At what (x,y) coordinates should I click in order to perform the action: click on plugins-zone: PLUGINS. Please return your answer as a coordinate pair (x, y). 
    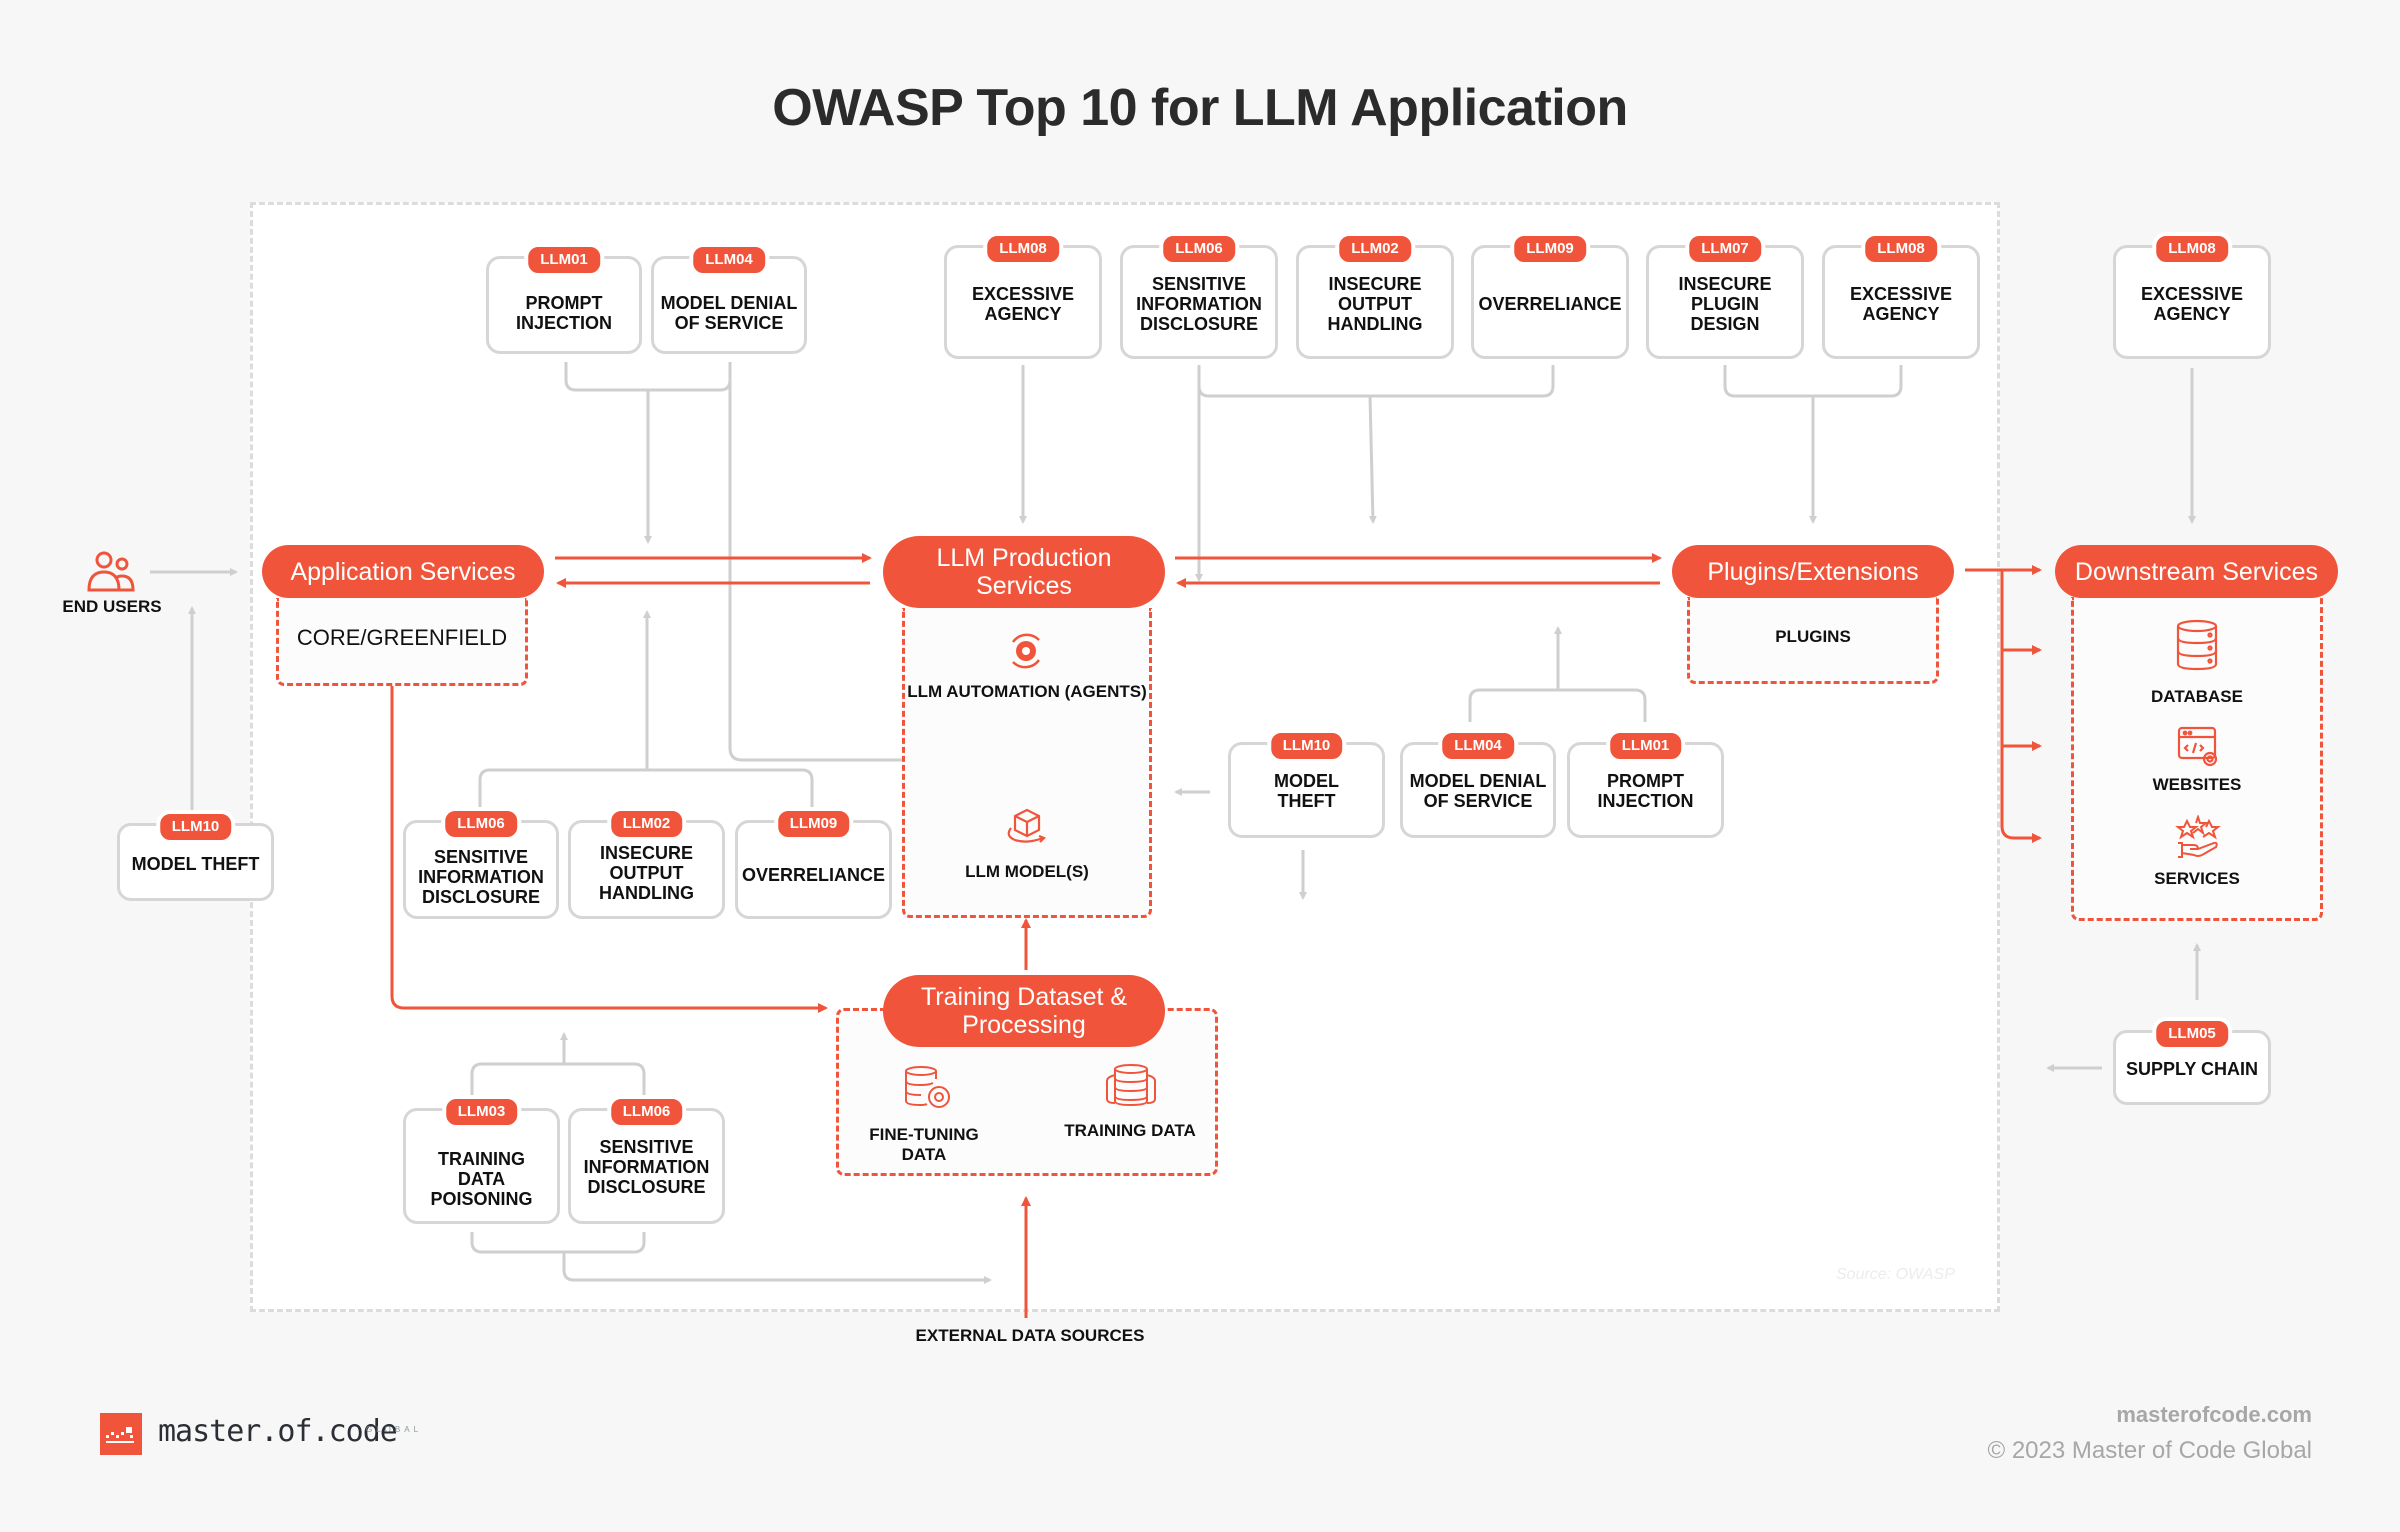
    Looking at the image, I should click on (1813, 640).